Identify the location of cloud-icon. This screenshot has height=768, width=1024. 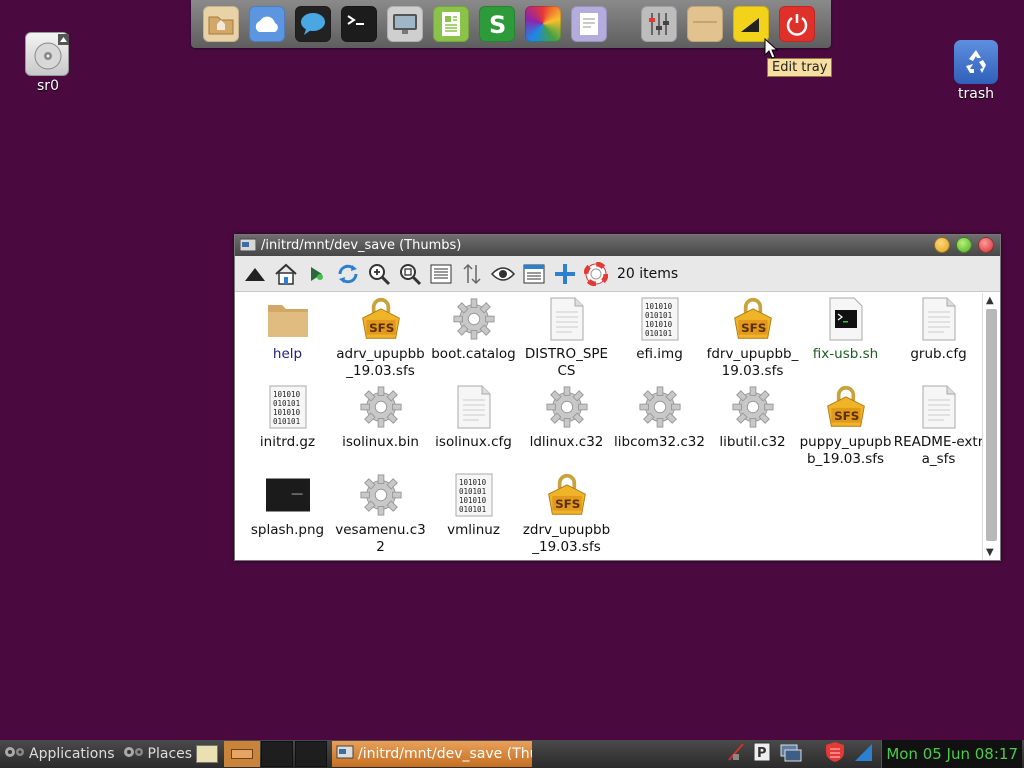
(267, 24).